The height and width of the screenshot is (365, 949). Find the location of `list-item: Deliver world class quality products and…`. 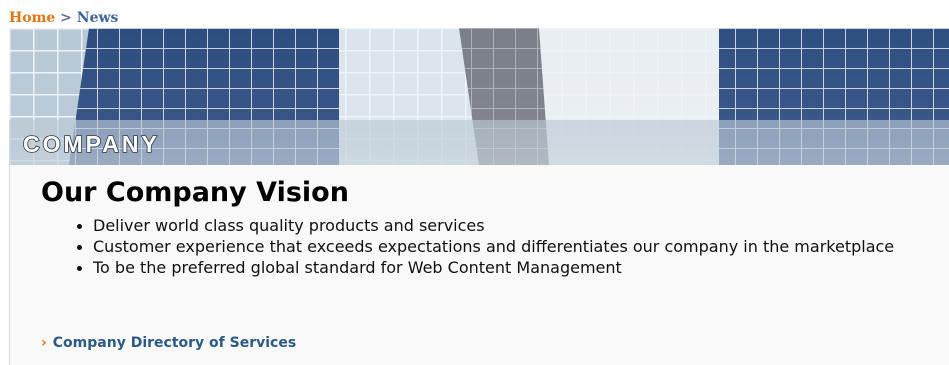

list-item: Deliver world class quality products and… is located at coordinates (510, 225).